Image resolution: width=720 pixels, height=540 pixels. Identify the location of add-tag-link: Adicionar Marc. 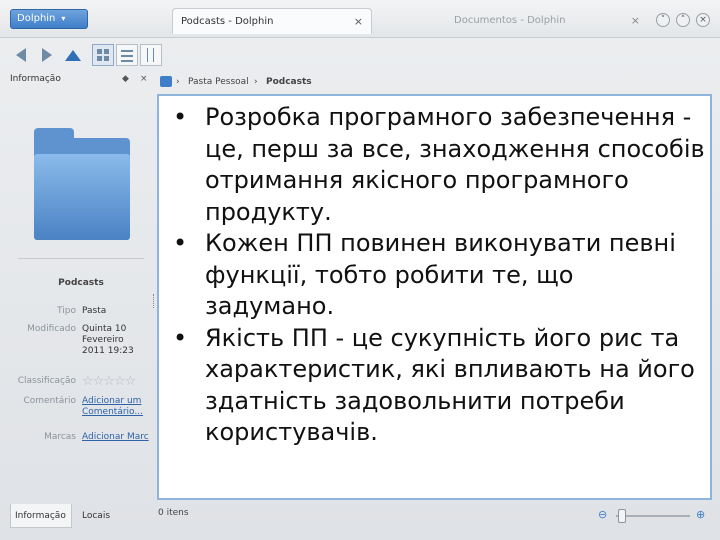
(115, 437).